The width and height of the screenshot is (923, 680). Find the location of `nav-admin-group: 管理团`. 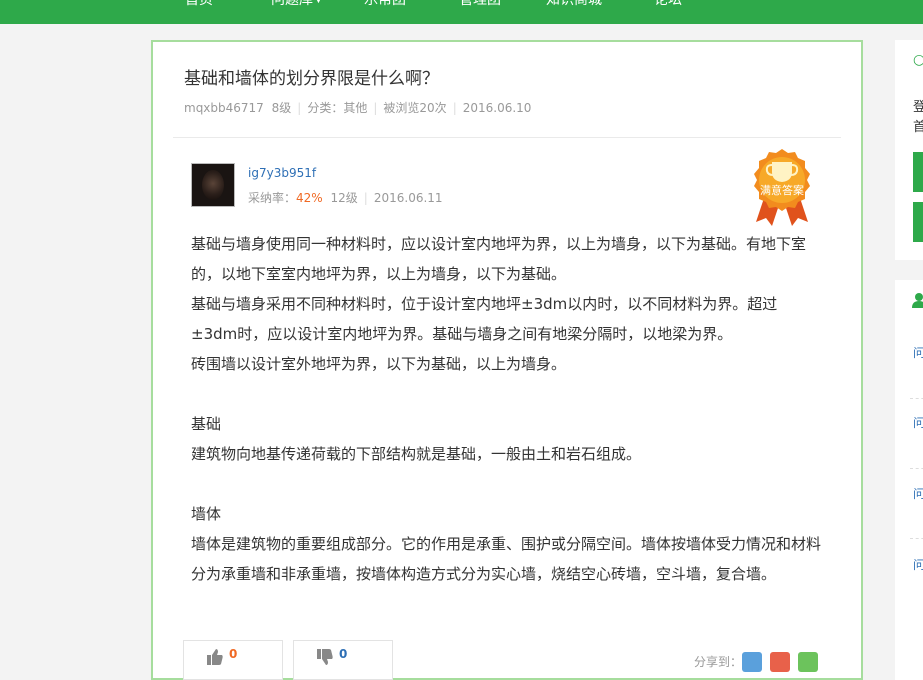

nav-admin-group: 管理团 is located at coordinates (480, 4).